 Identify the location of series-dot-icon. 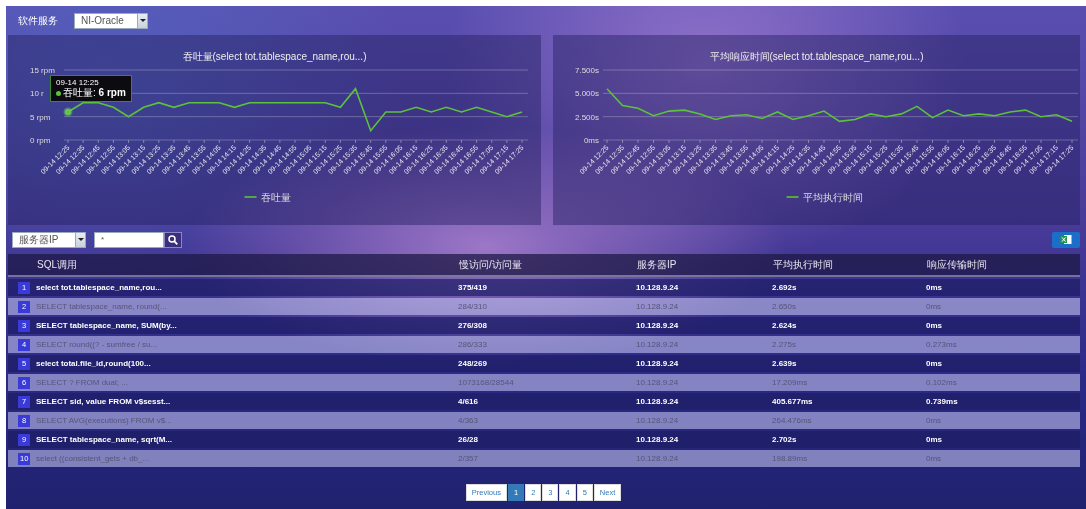
(58, 94).